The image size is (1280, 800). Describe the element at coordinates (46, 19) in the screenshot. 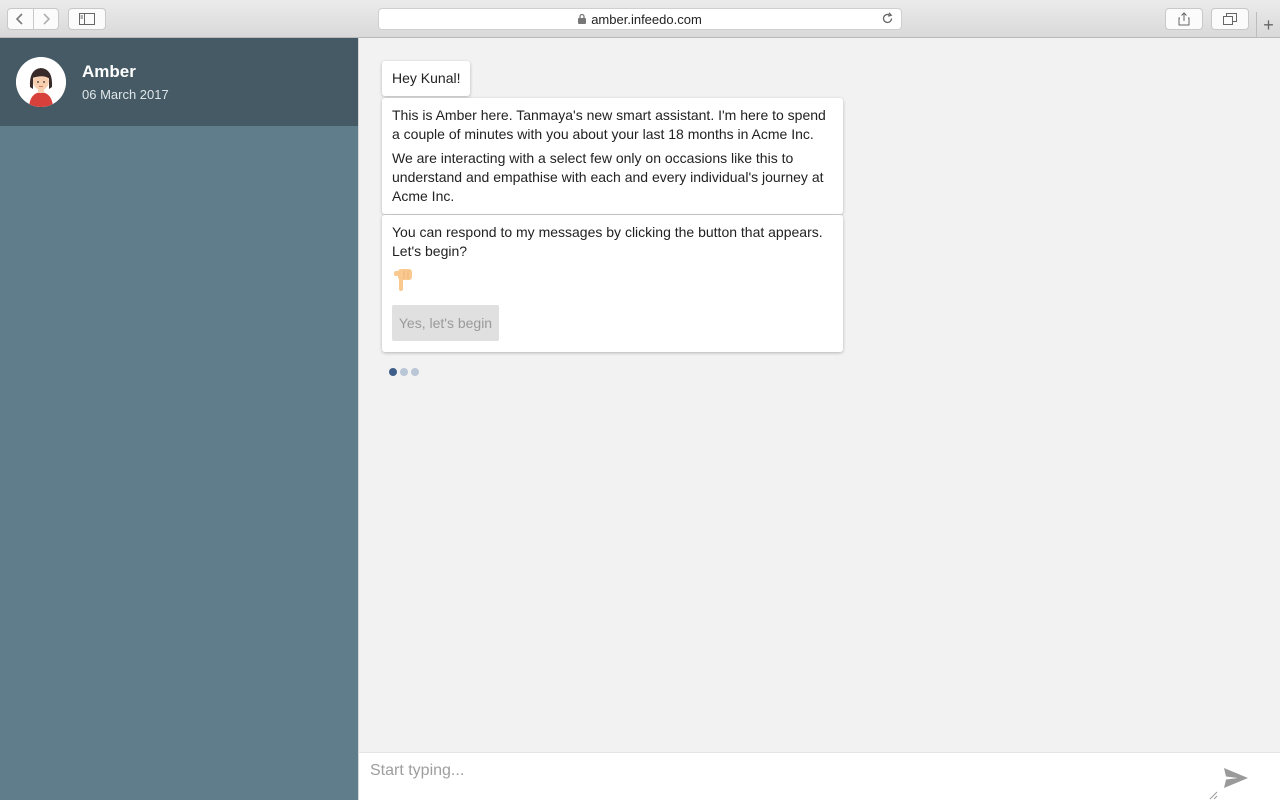

I see `forward-icon` at that location.